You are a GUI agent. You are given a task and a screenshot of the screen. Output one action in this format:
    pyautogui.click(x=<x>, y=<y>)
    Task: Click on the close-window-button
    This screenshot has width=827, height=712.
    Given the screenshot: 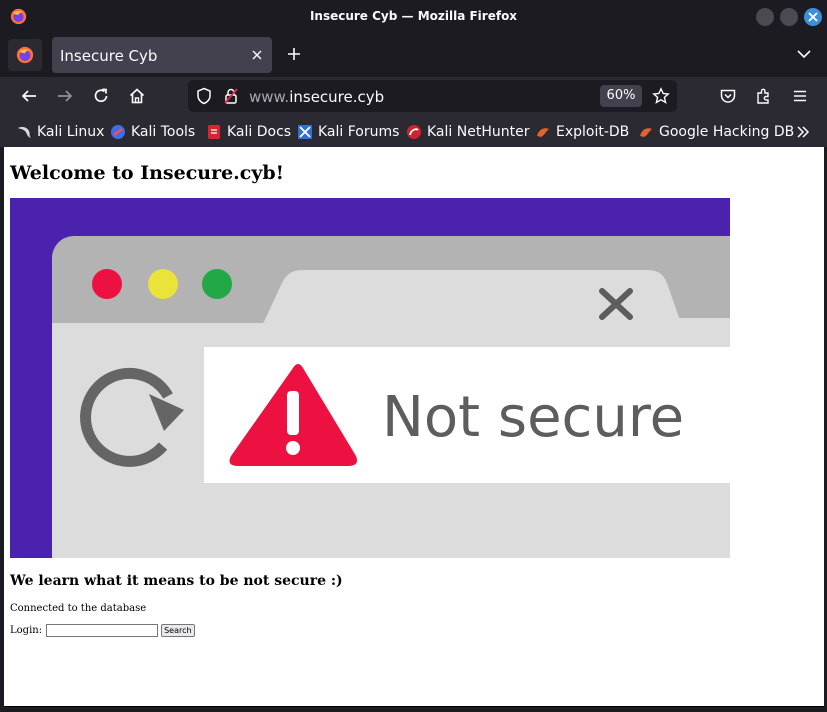 What is the action you would take?
    pyautogui.click(x=813, y=17)
    